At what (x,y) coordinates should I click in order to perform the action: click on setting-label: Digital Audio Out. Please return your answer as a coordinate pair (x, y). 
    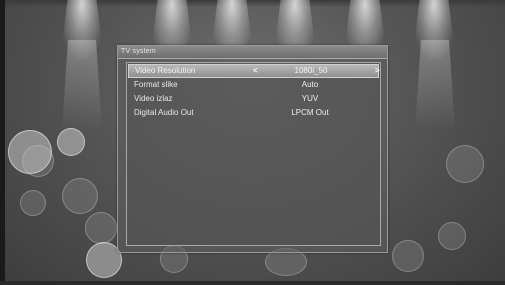
    Looking at the image, I should click on (164, 112).